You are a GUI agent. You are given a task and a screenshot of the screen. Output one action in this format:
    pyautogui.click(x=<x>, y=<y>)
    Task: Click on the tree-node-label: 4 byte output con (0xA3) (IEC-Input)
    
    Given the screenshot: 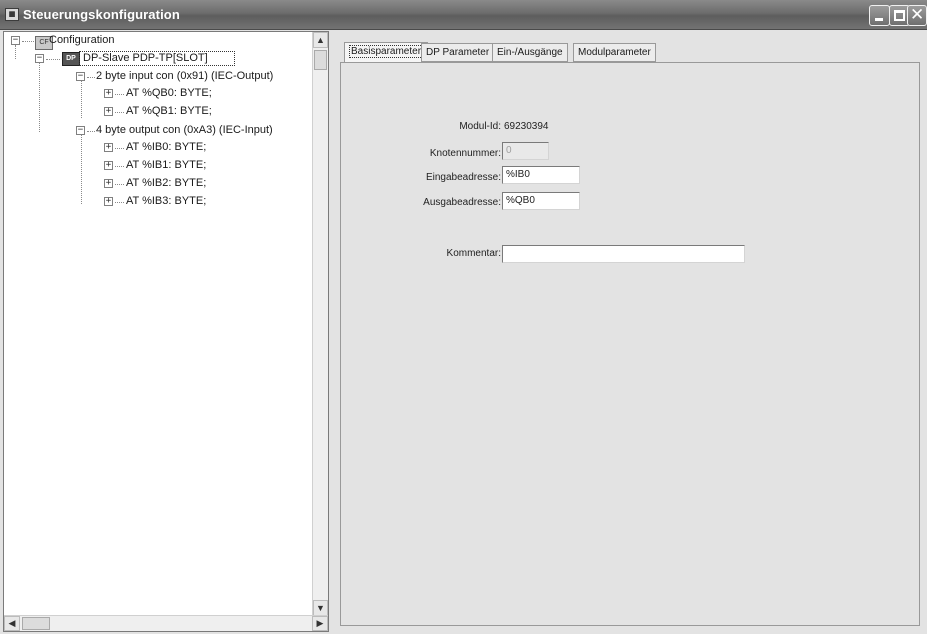 What is the action you would take?
    pyautogui.click(x=184, y=130)
    